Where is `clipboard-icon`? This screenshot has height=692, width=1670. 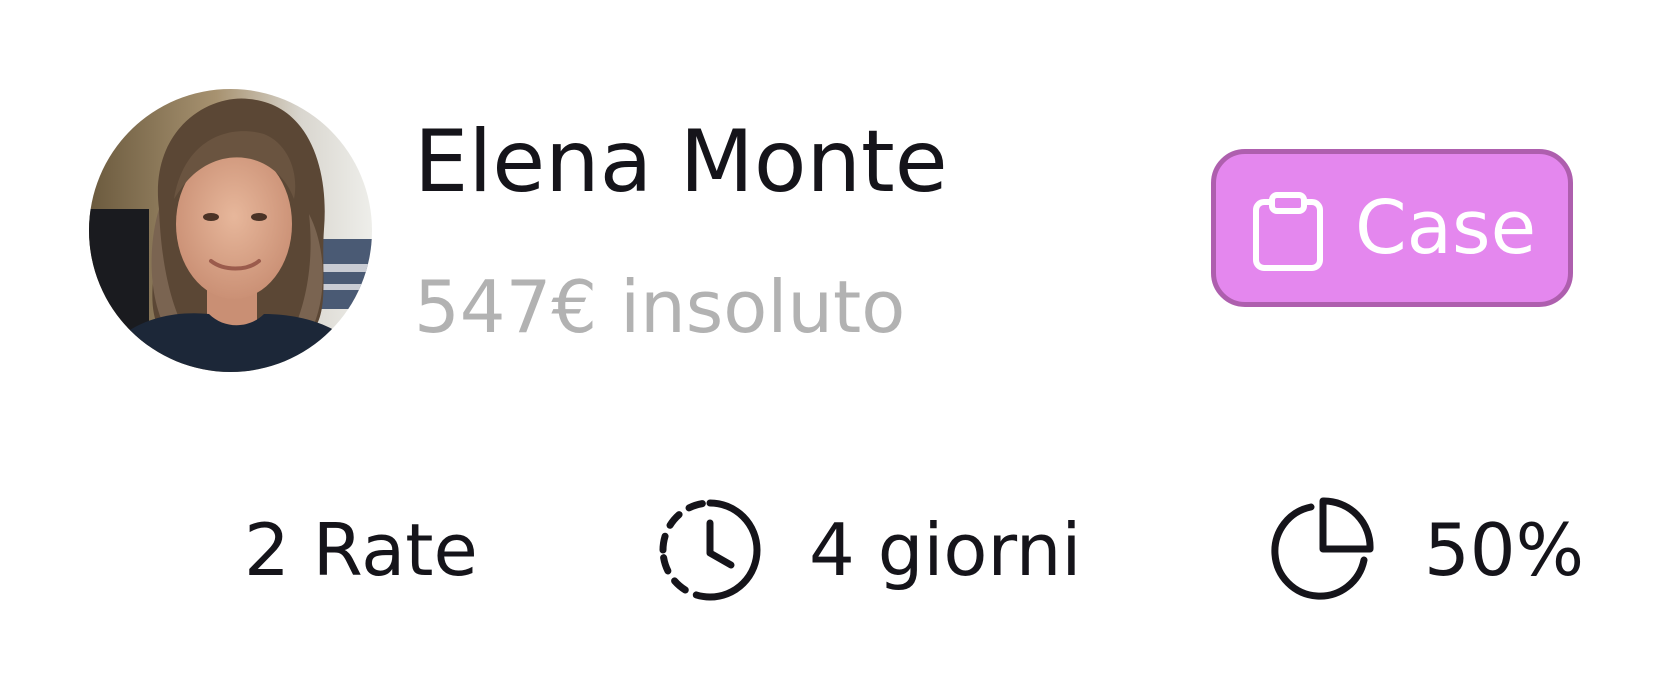
clipboard-icon is located at coordinates (1288, 231).